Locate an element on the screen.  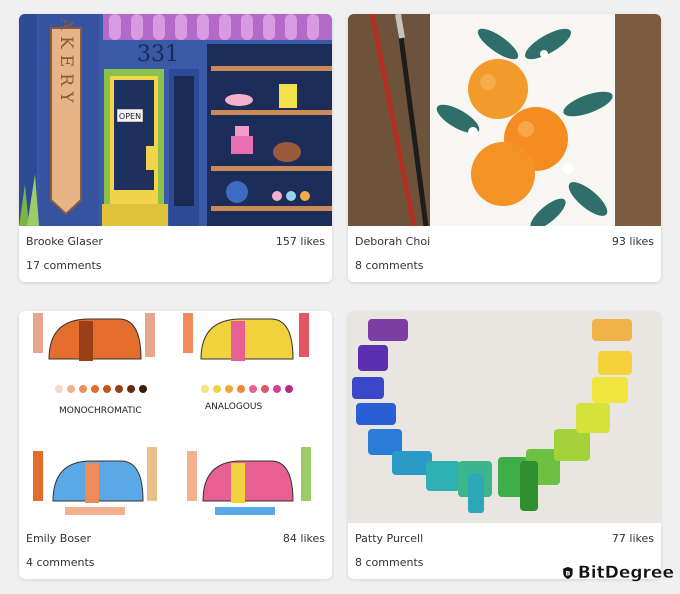
label-monochromatic: MONOCHROMATIC is located at coordinates (100, 411).